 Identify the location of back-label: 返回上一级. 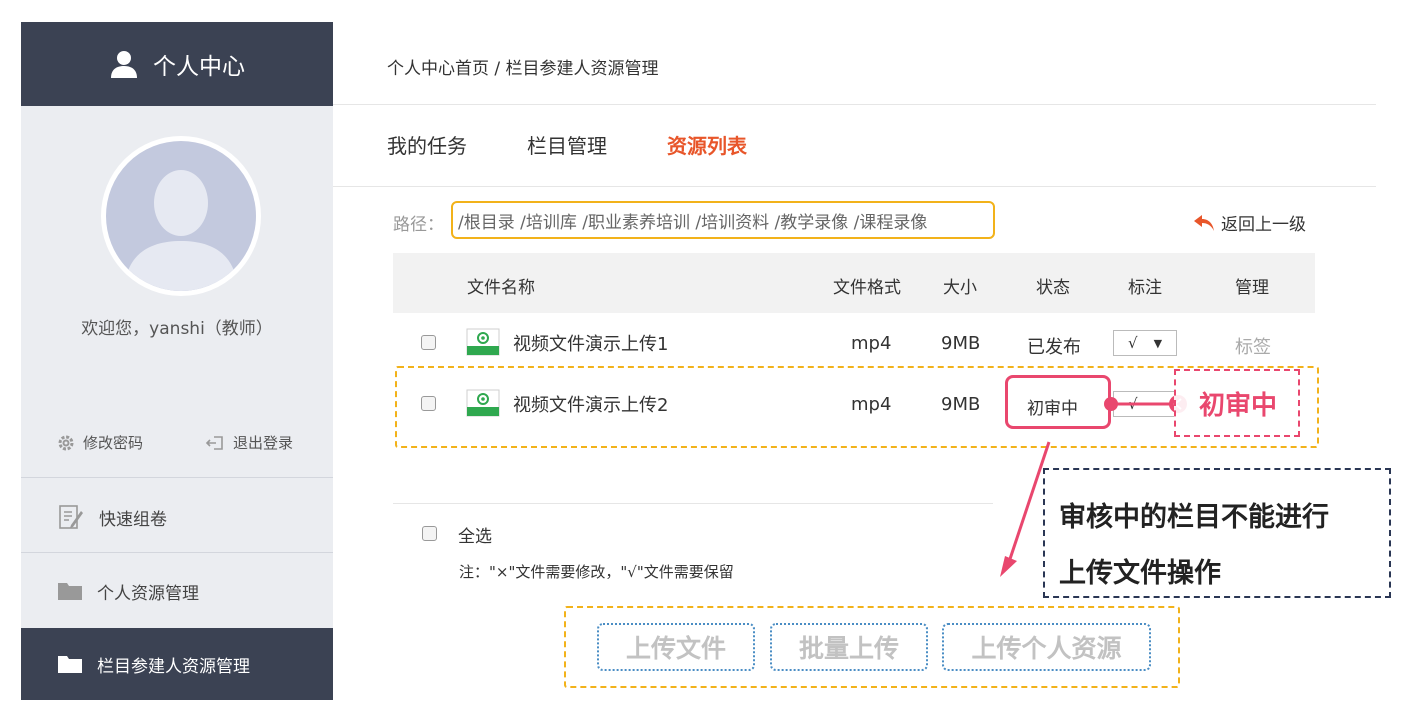
(1263, 225).